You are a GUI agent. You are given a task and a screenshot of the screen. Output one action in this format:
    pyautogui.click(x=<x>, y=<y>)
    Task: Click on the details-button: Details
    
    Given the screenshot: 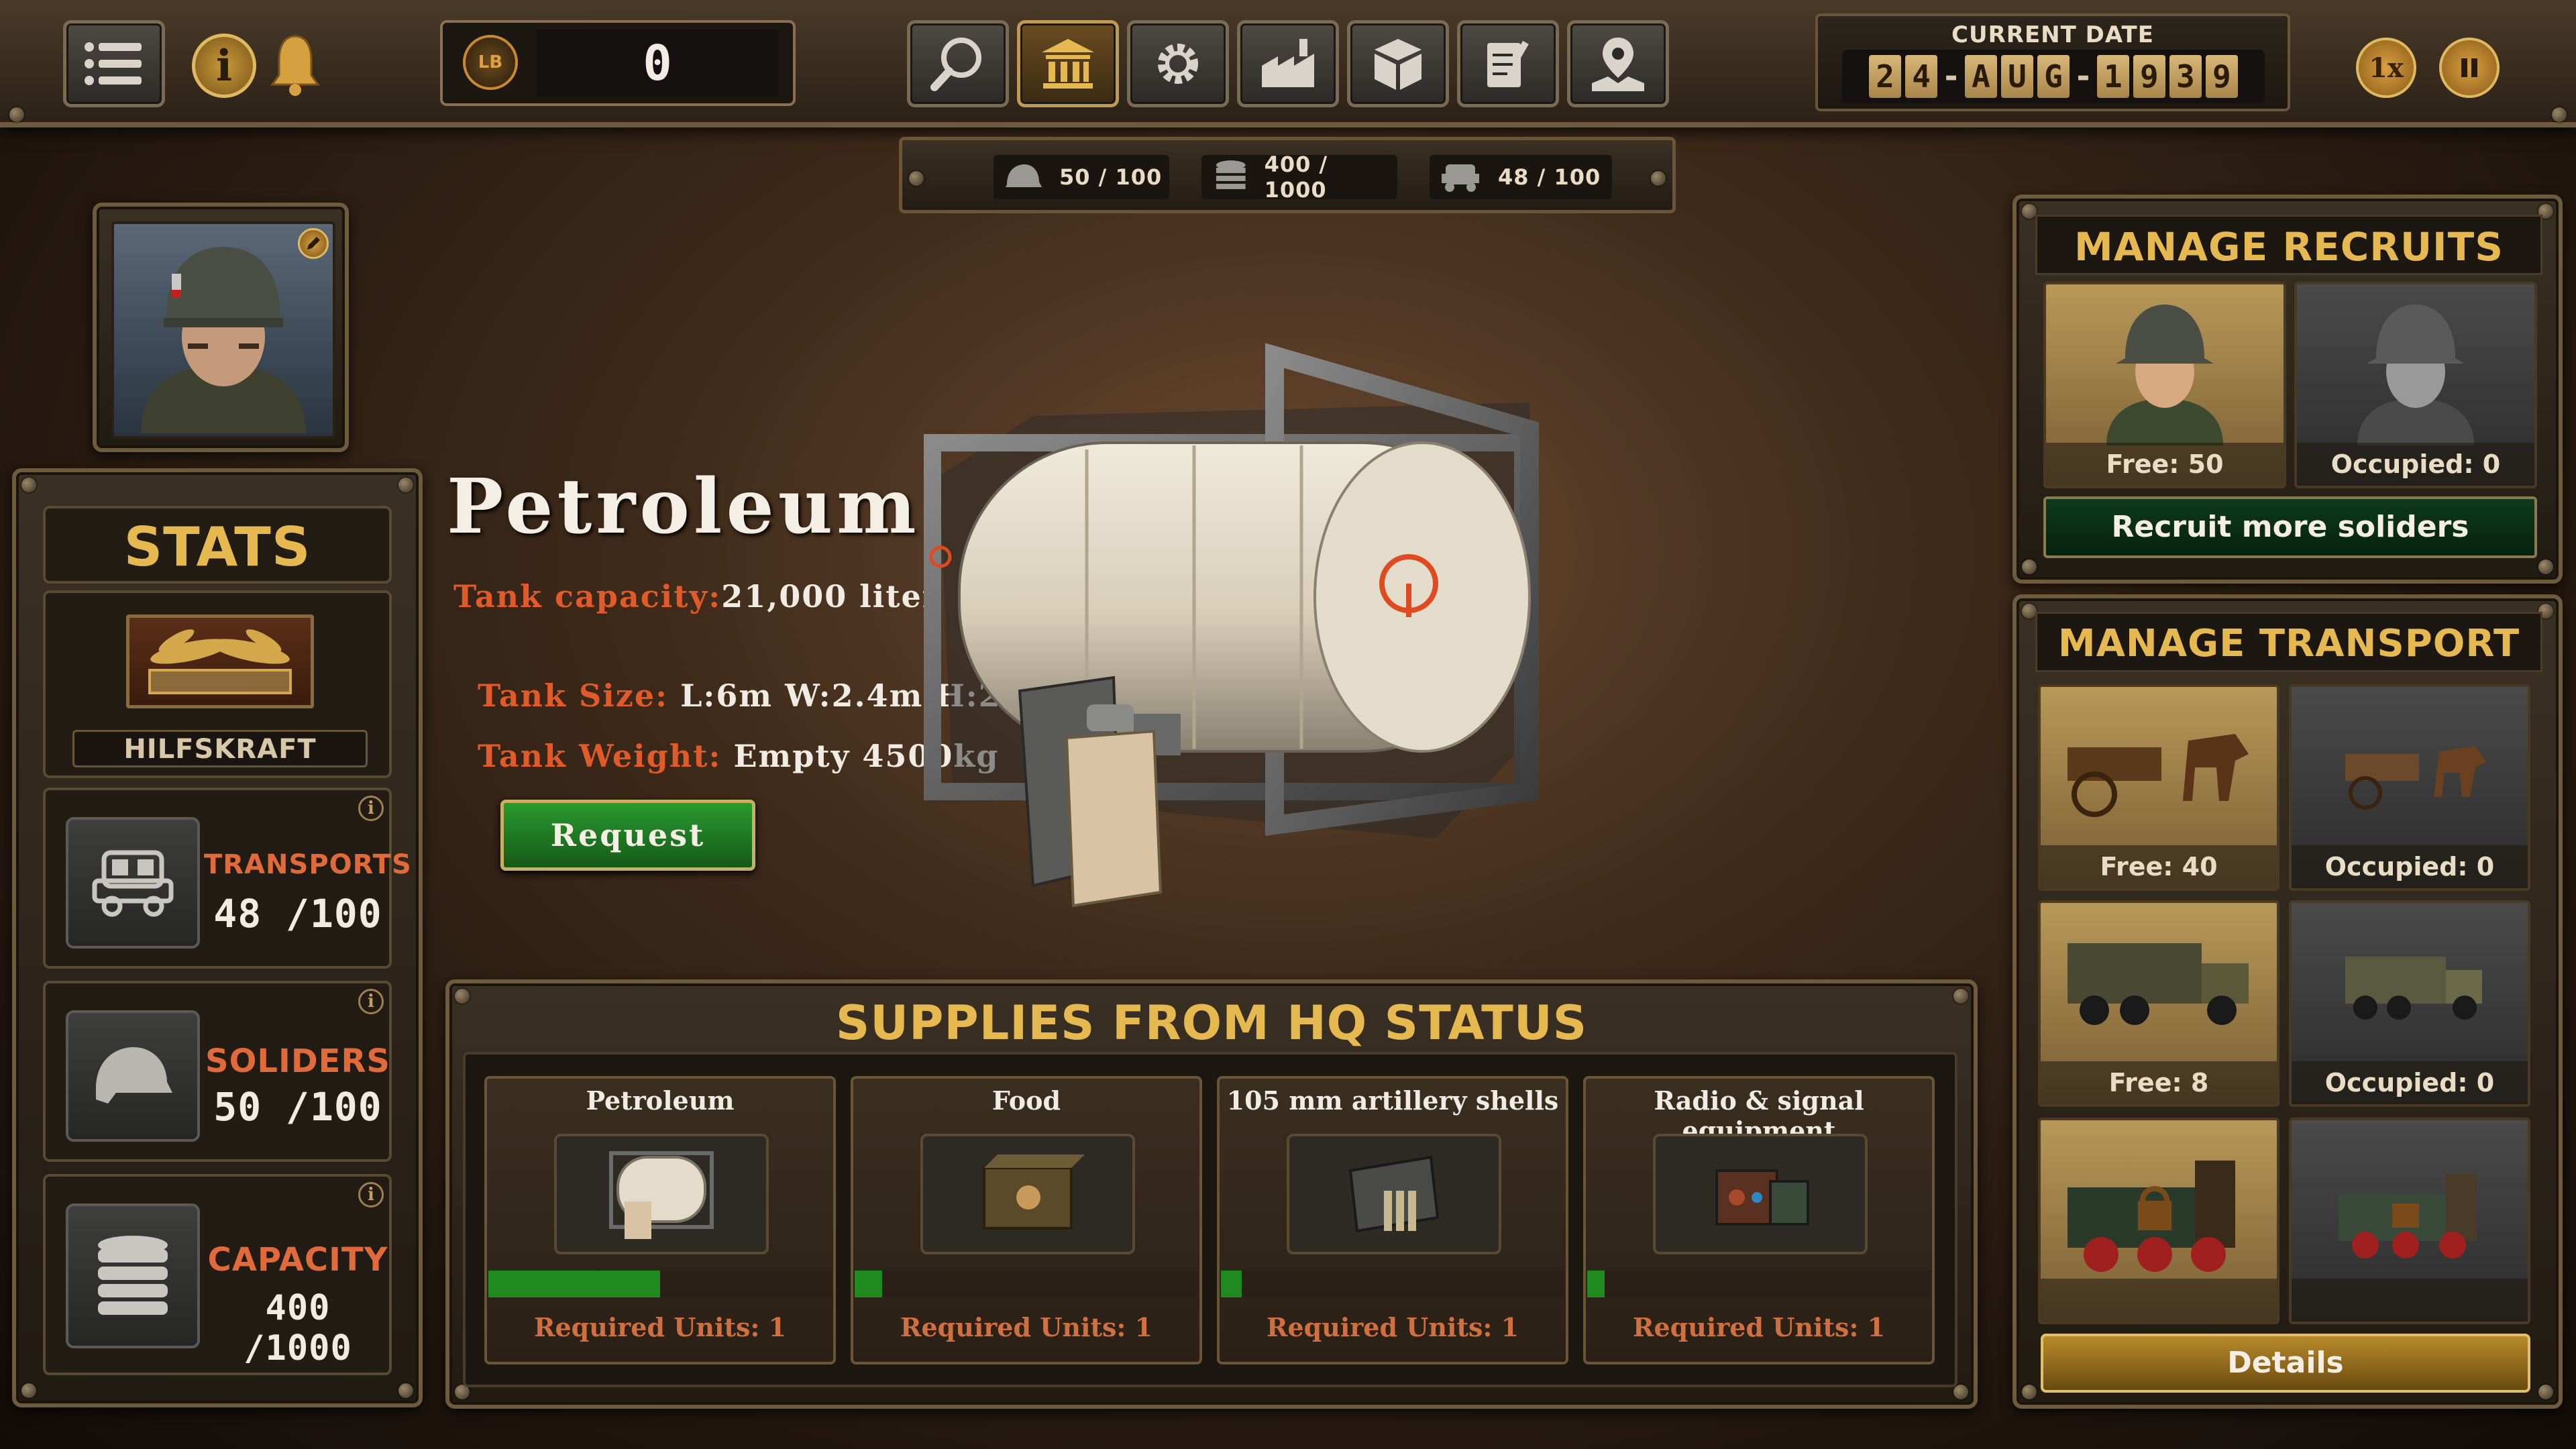 What is the action you would take?
    pyautogui.click(x=2285, y=1363)
    